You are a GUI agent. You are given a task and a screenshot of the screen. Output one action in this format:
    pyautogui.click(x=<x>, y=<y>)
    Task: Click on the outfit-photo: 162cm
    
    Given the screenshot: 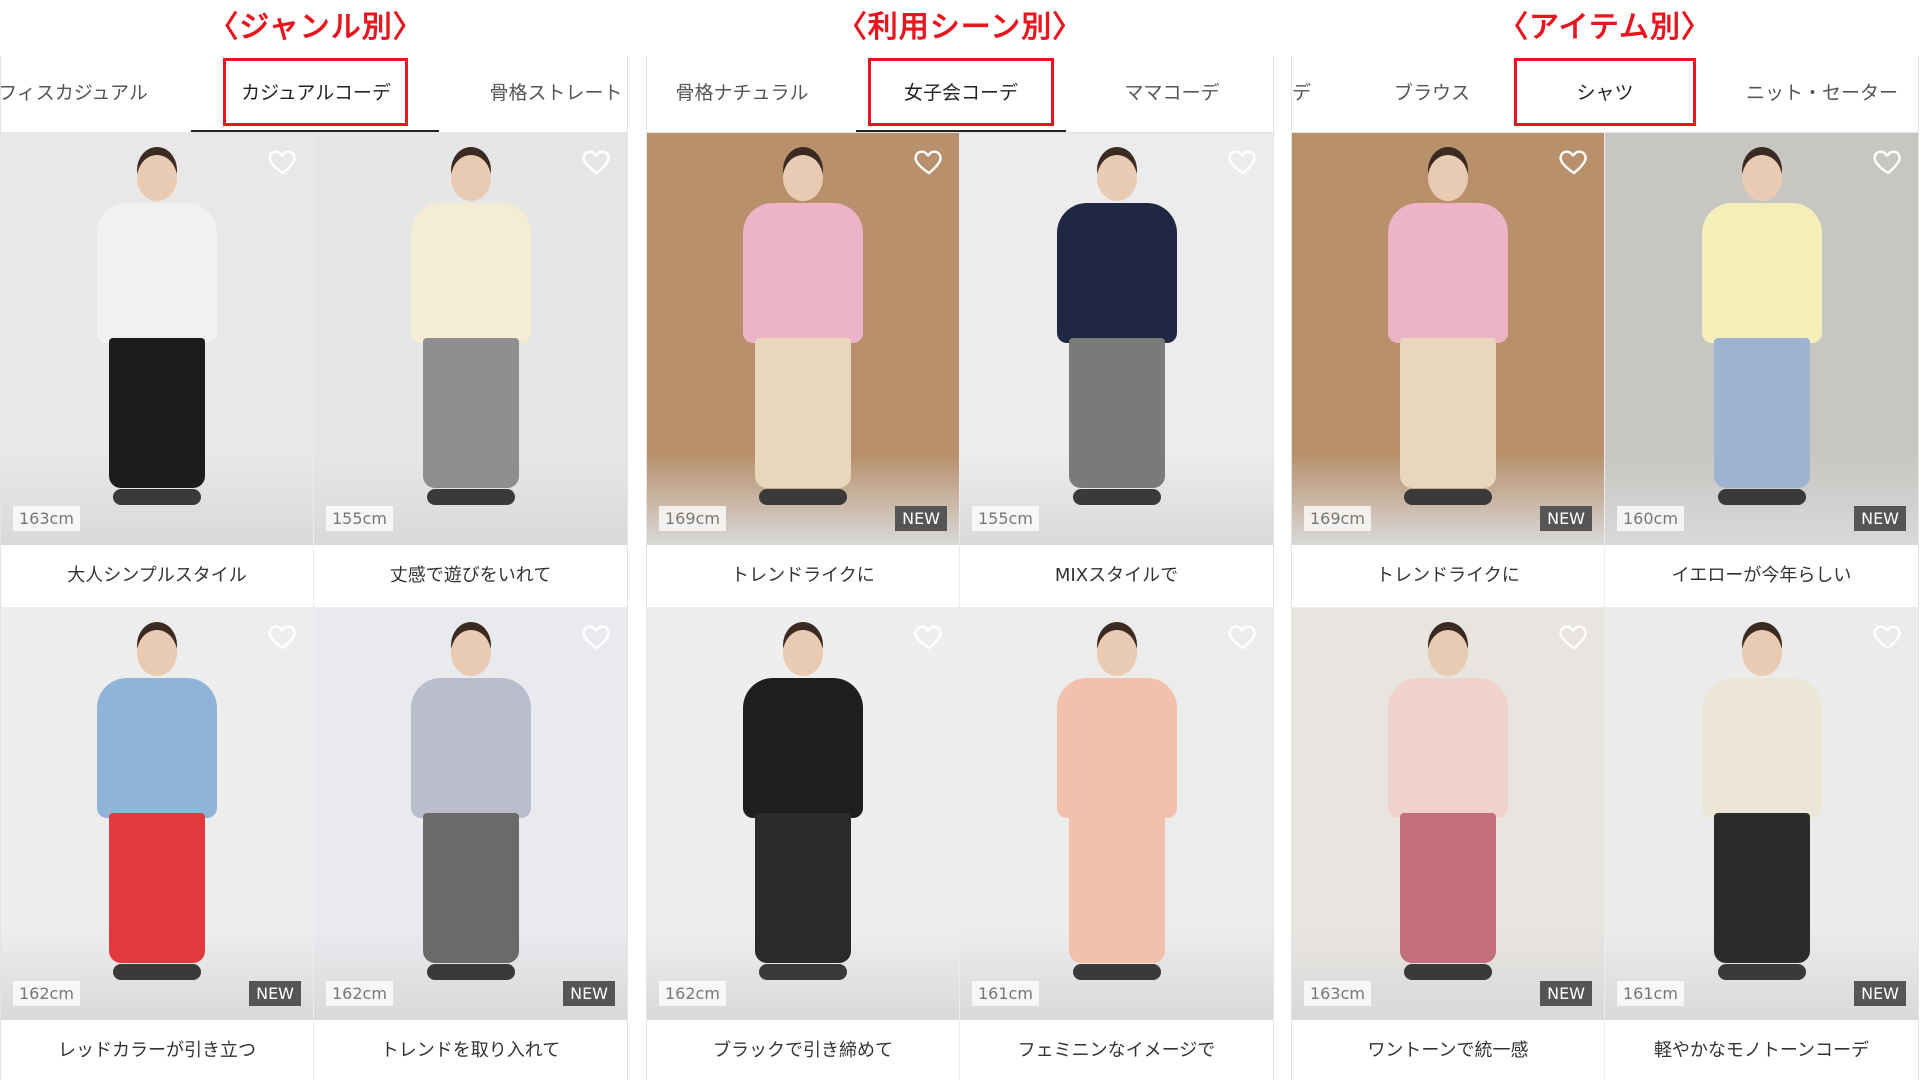 What is the action you would take?
    pyautogui.click(x=803, y=814)
    